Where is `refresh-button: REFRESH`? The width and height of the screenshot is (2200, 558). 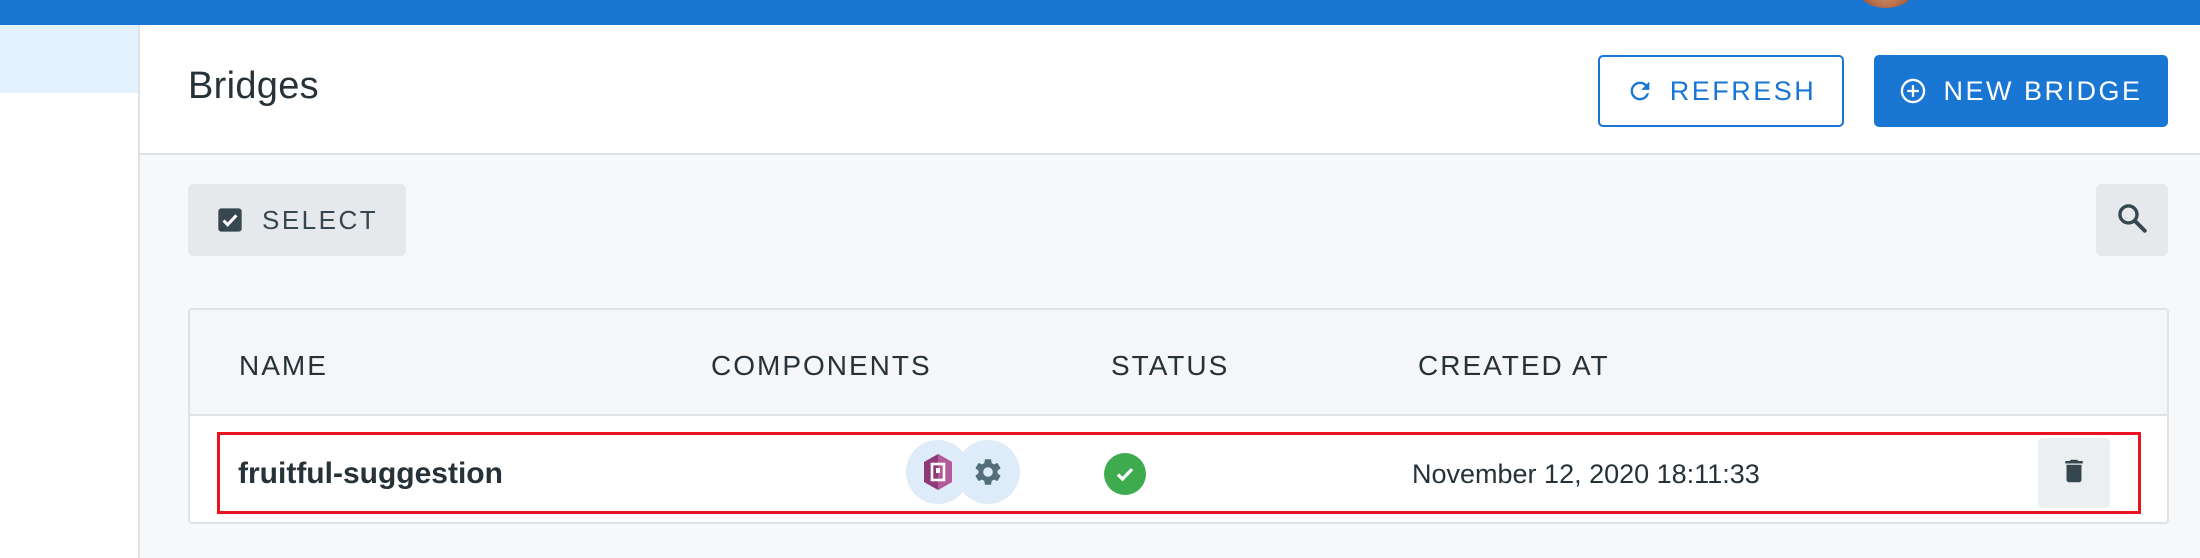
refresh-button: REFRESH is located at coordinates (1721, 91).